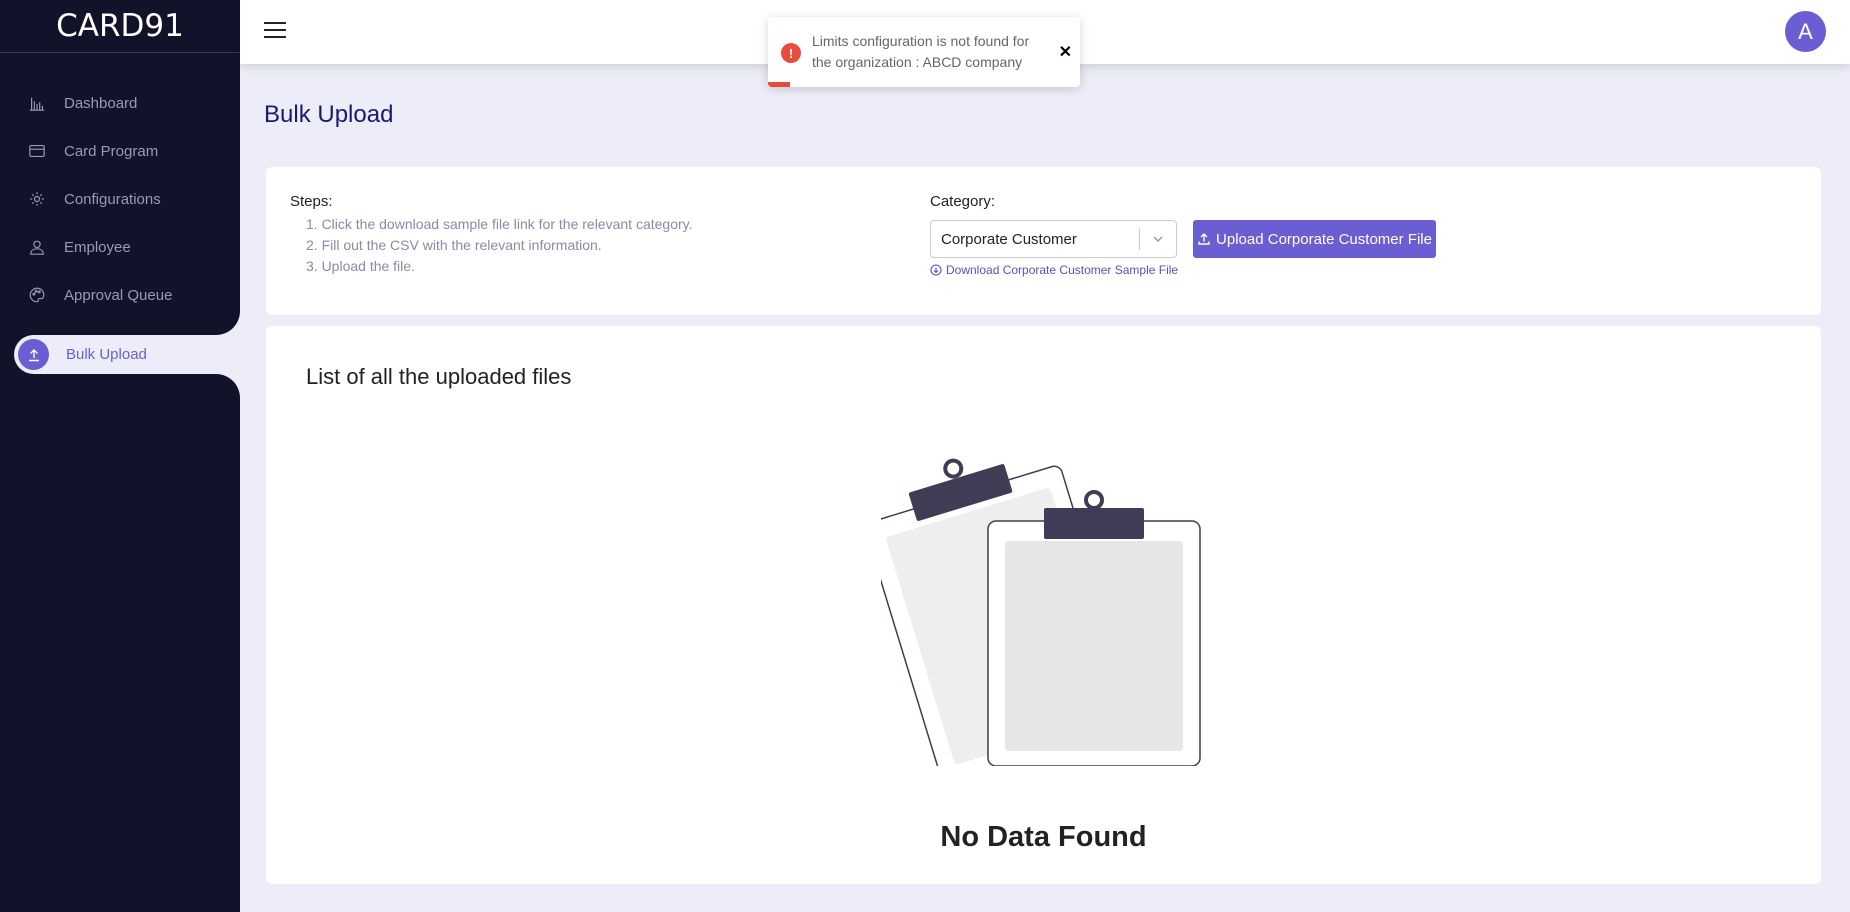 The width and height of the screenshot is (1850, 912). Describe the element at coordinates (360, 266) in the screenshot. I see `step-item: 3. Upload the file.` at that location.